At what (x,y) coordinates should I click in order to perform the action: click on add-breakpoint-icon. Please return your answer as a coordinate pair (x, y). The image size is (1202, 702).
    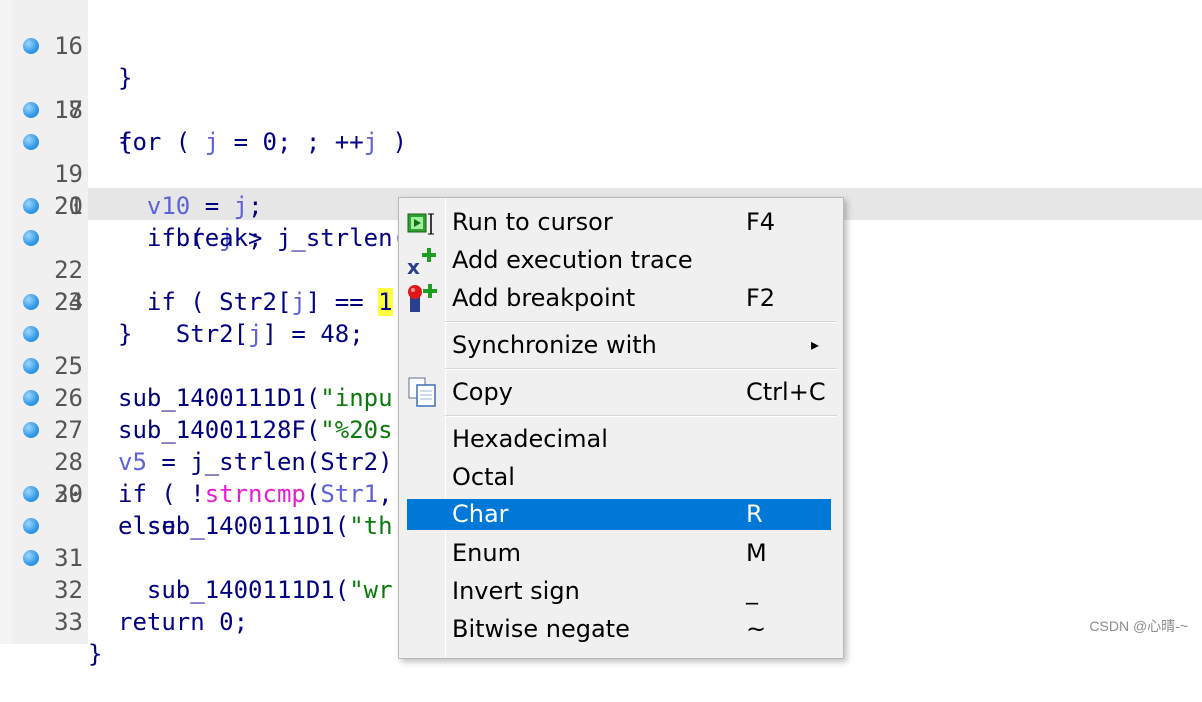
    Looking at the image, I should click on (424, 302).